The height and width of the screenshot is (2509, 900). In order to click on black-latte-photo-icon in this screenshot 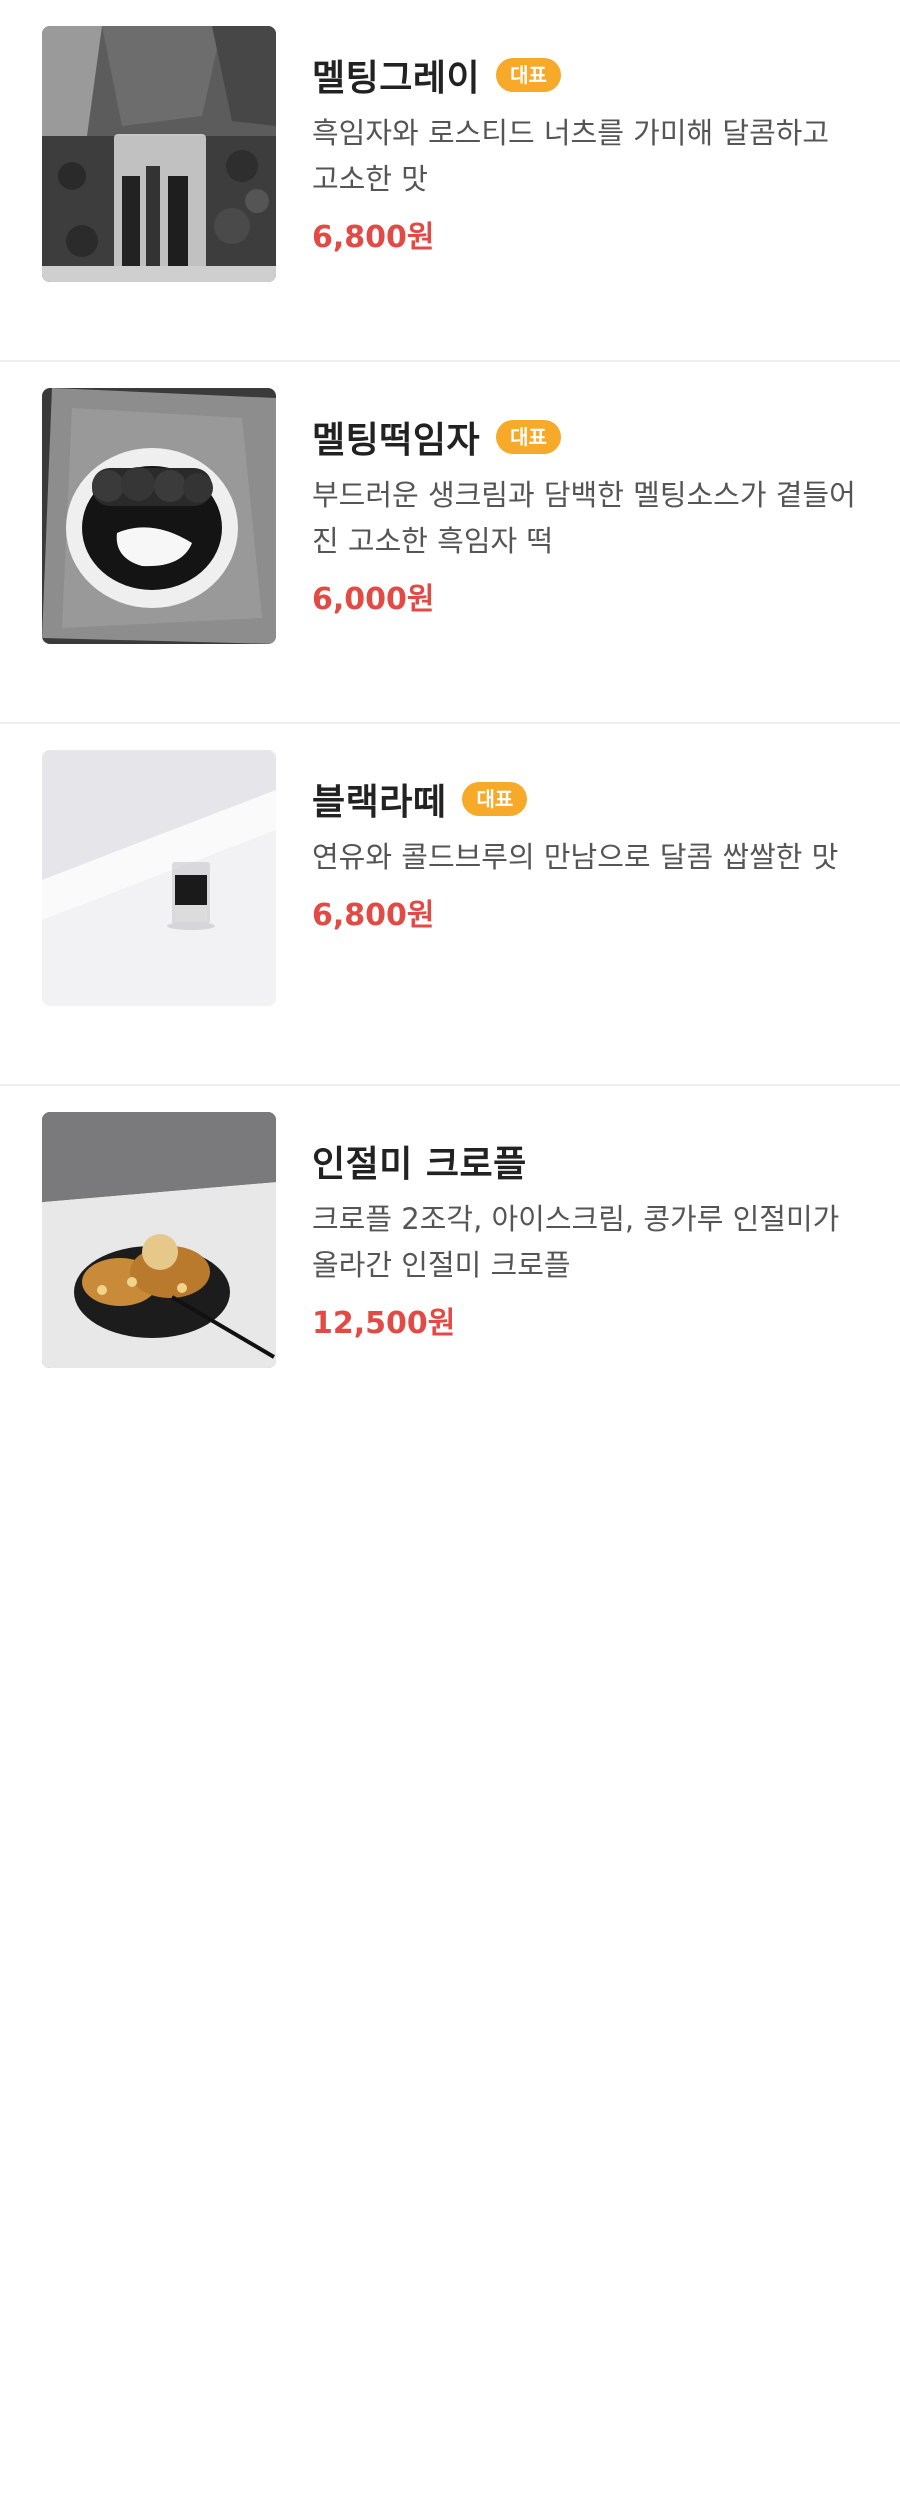, I will do `click(159, 878)`.